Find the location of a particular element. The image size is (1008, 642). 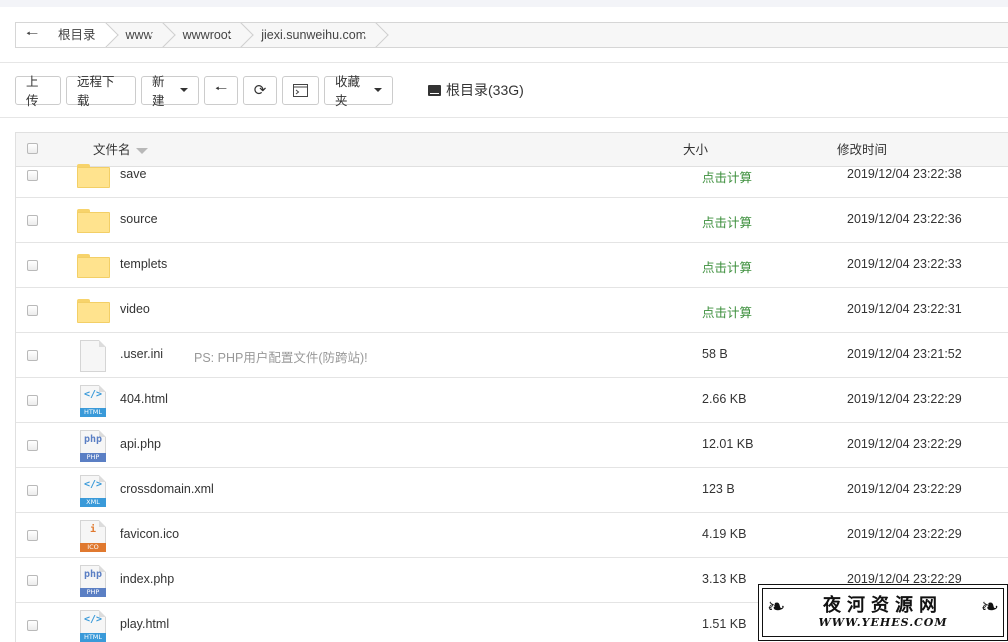

file-name: crossdomain.xml is located at coordinates (167, 489).